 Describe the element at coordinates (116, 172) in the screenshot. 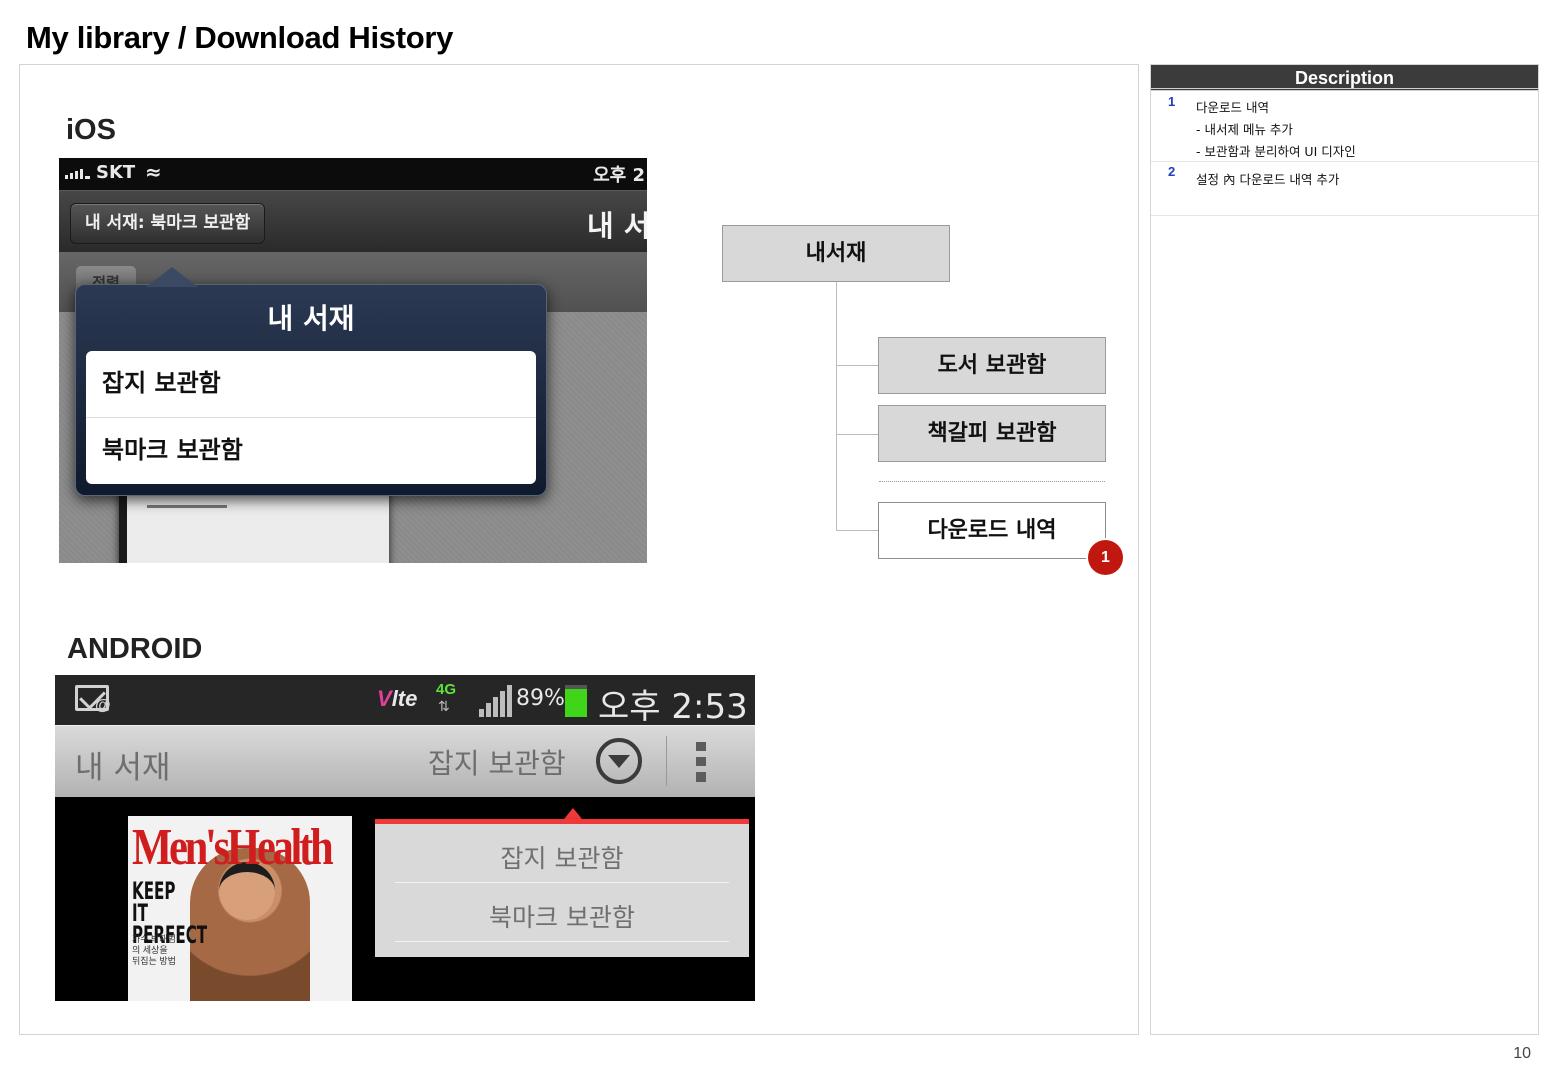

I see `carrier-name: SKT` at that location.